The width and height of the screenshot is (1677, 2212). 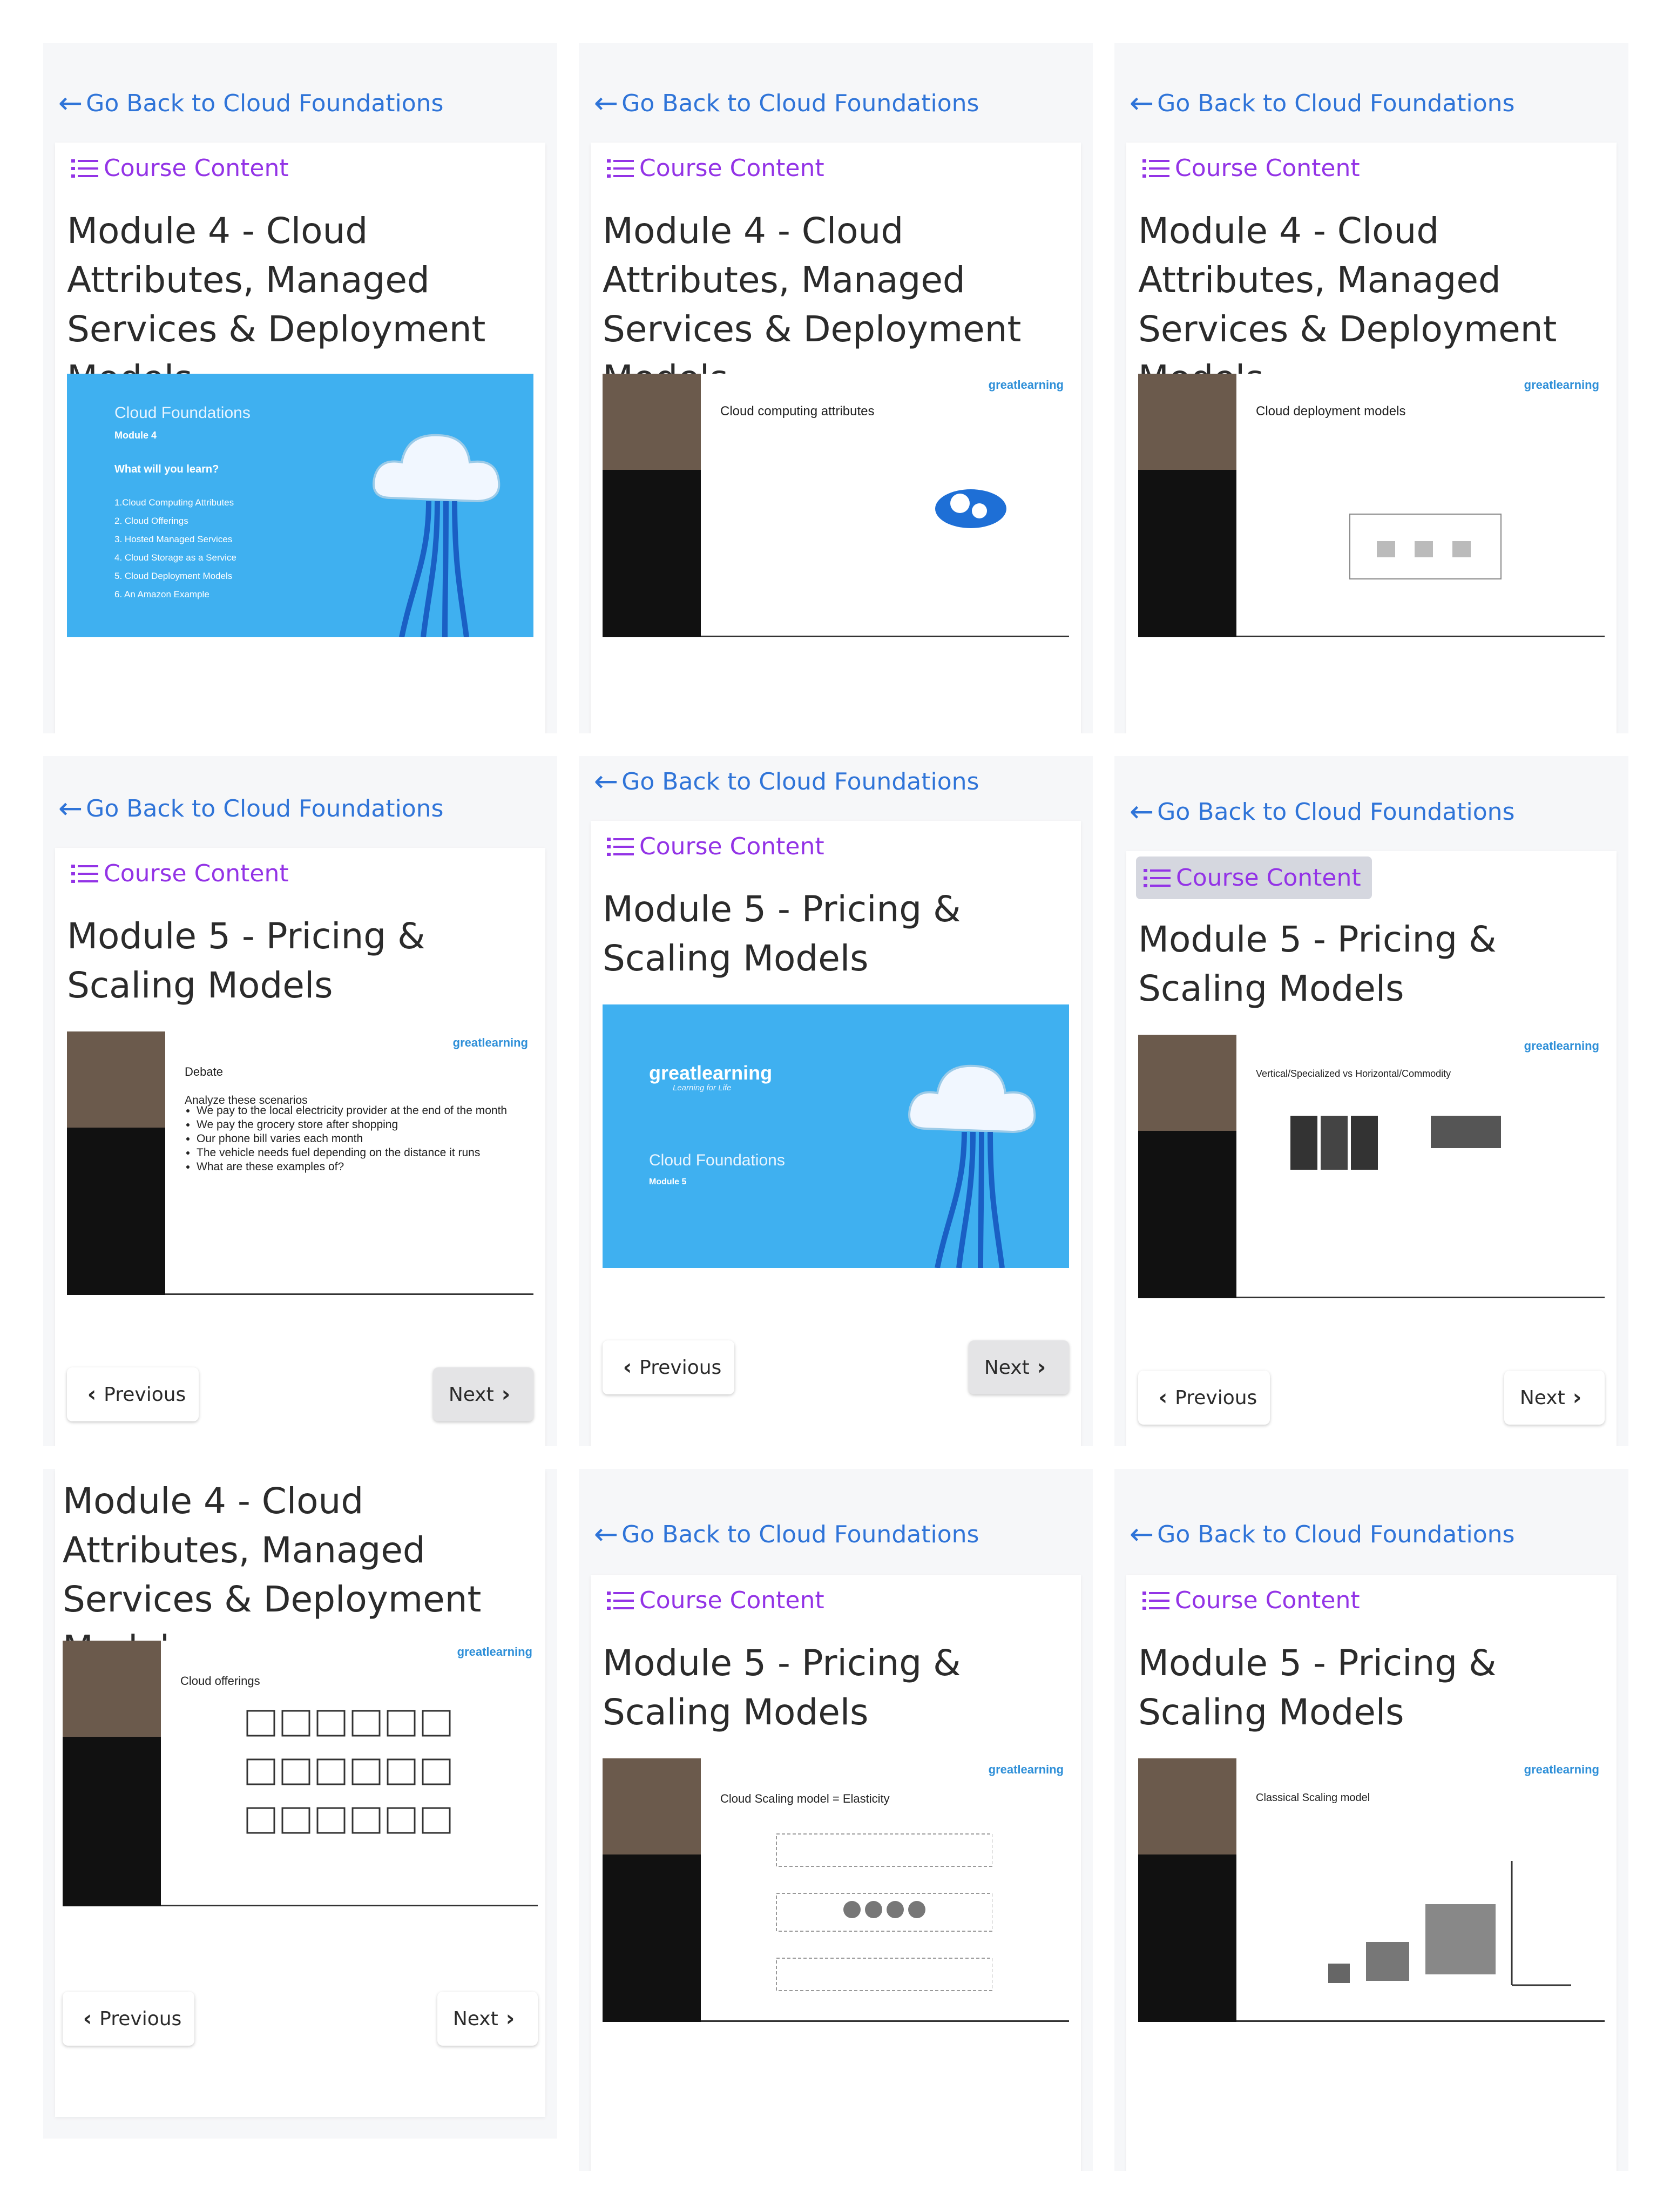 I want to click on topic-item: 1.Cloud Computing Attributes, so click(x=174, y=502).